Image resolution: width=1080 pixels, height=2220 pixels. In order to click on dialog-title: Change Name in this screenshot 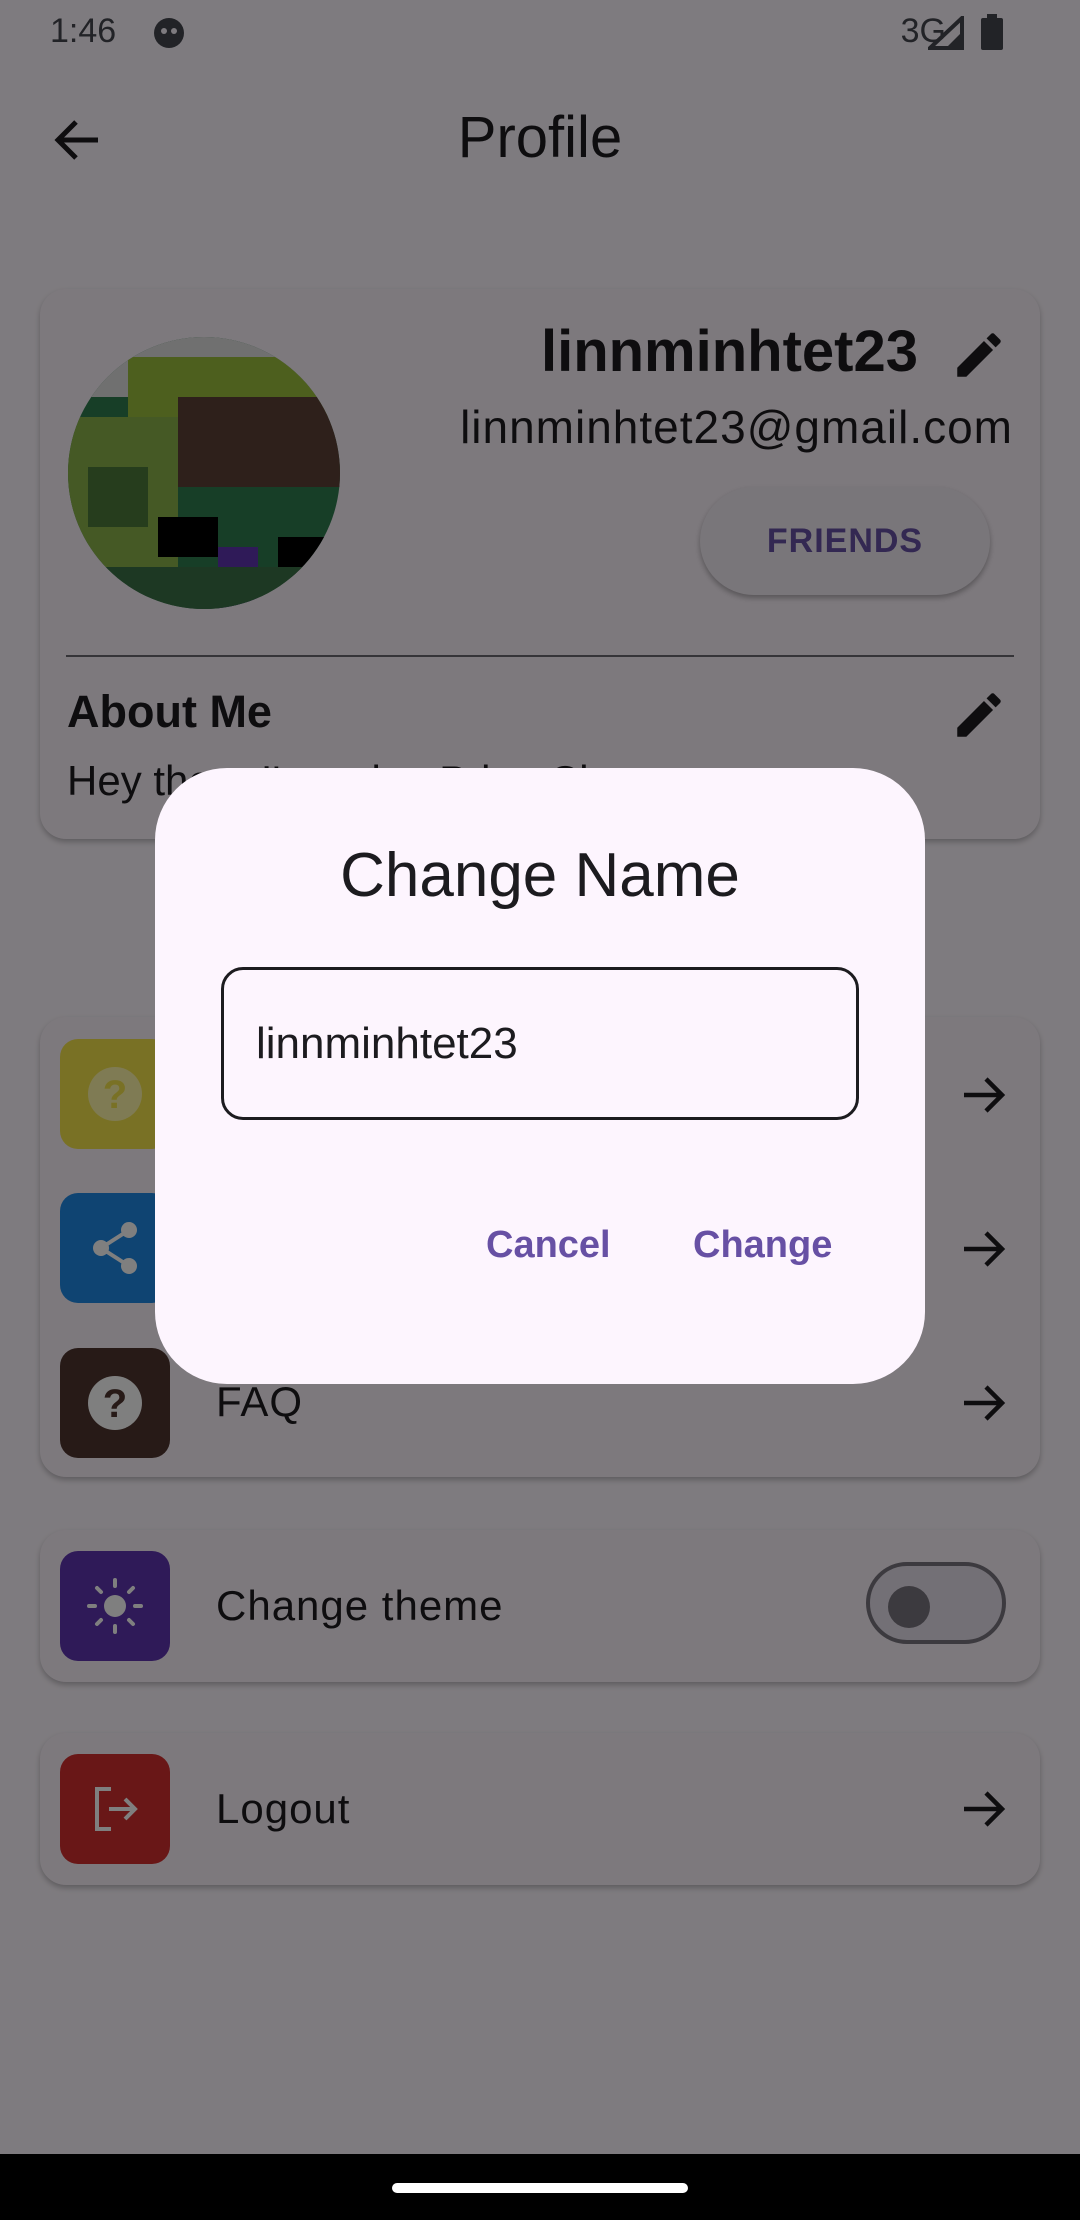, I will do `click(540, 875)`.